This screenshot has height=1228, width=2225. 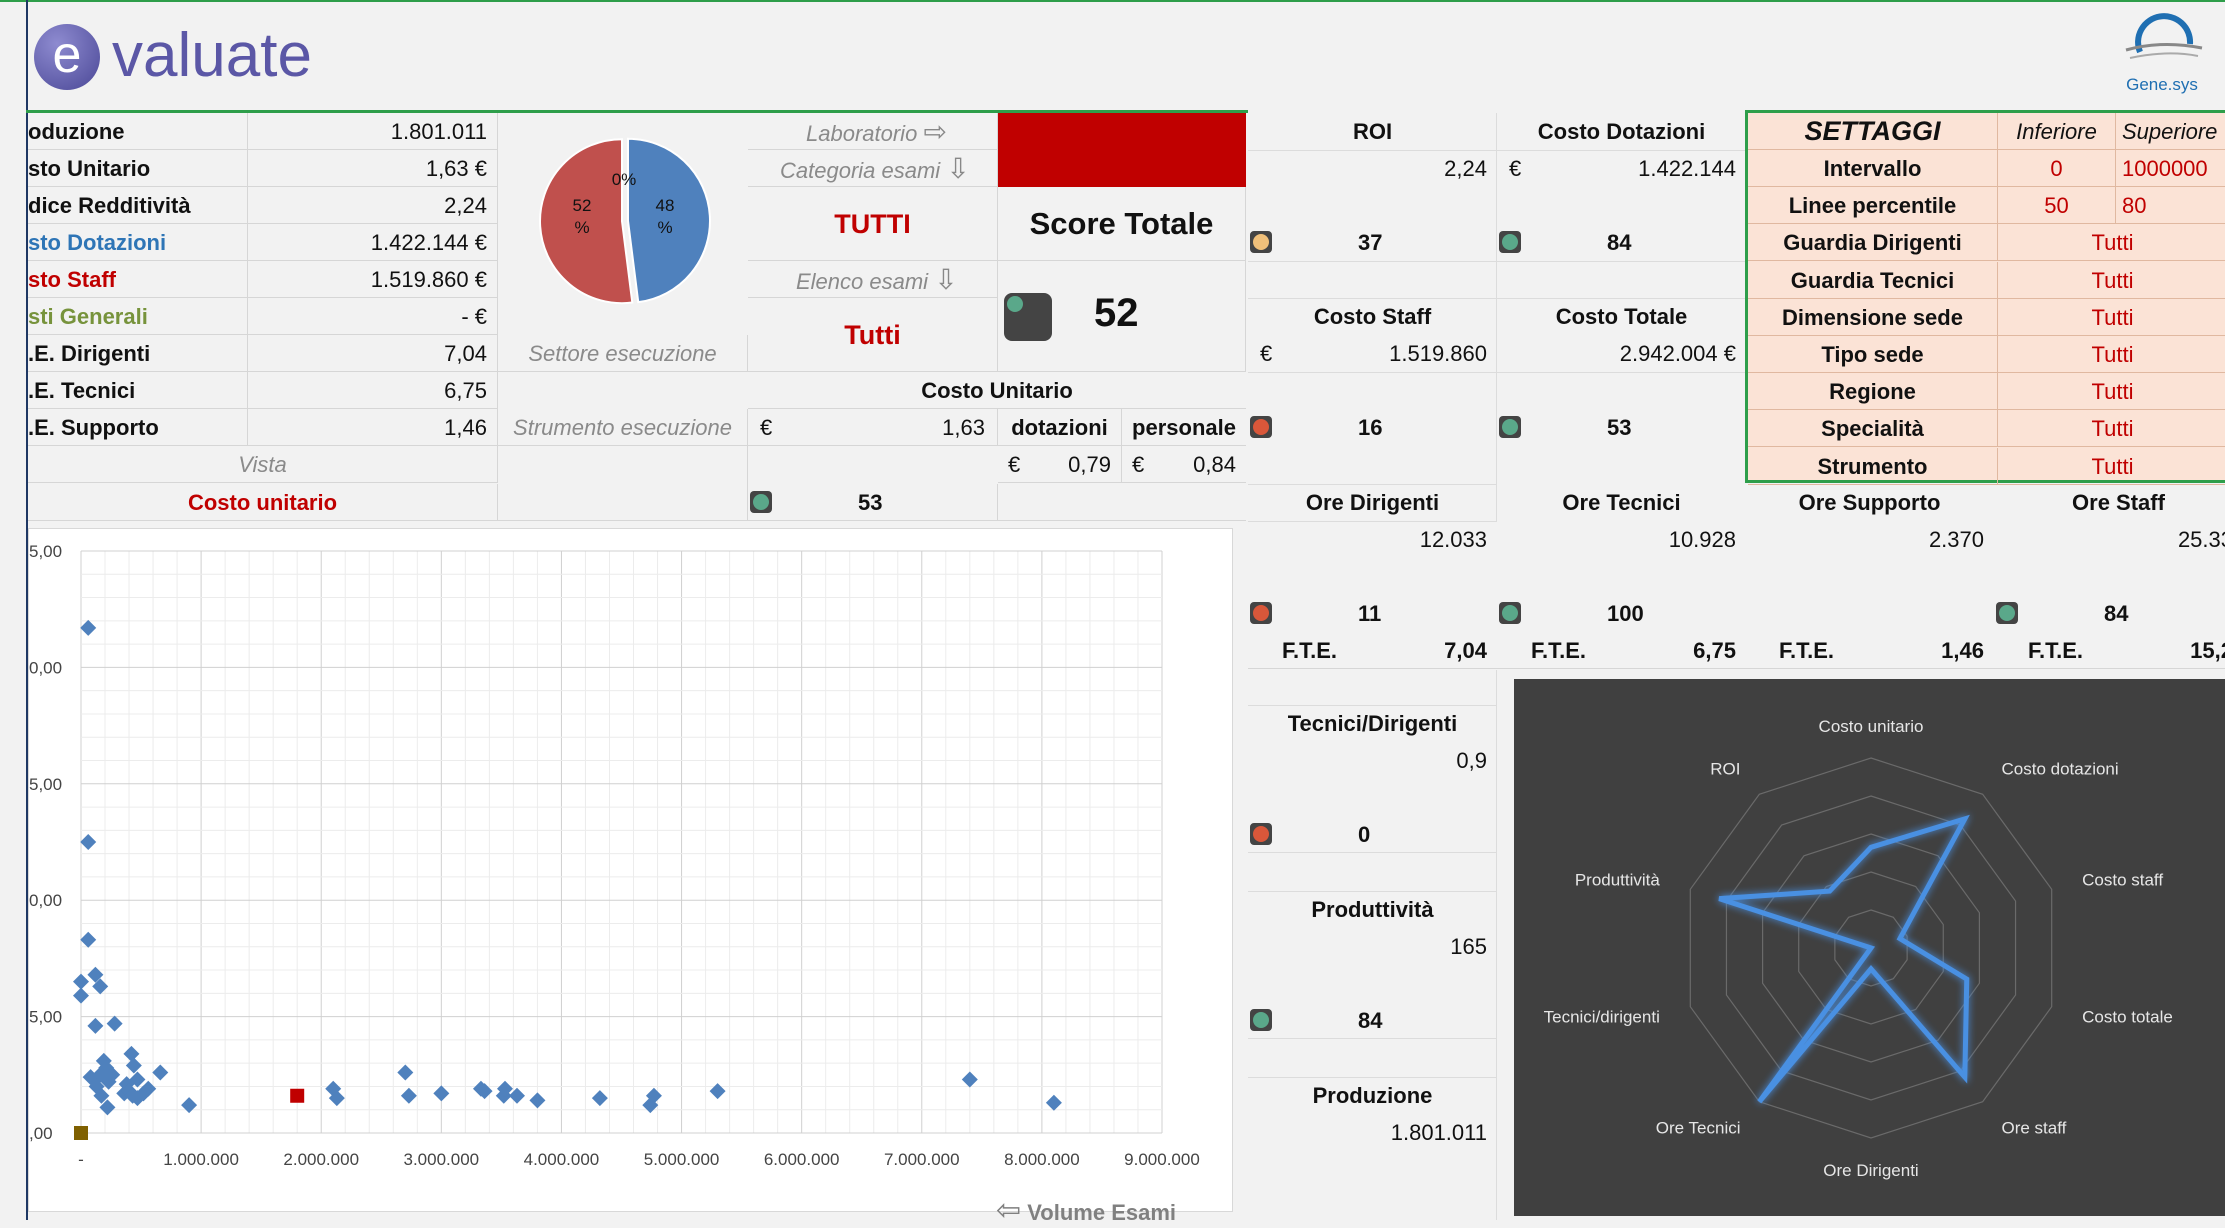 I want to click on radar-axis-label: Ore staff, so click(x=2033, y=1128).